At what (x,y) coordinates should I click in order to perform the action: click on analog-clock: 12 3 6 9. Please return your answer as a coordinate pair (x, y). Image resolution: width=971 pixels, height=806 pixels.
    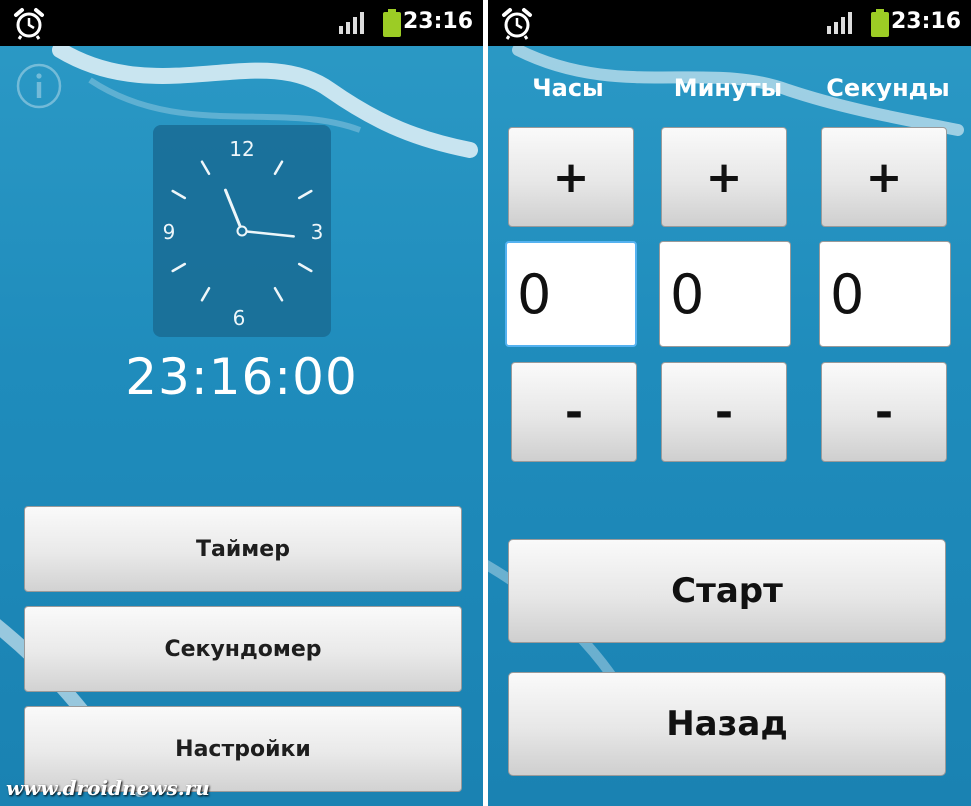
    Looking at the image, I should click on (242, 231).